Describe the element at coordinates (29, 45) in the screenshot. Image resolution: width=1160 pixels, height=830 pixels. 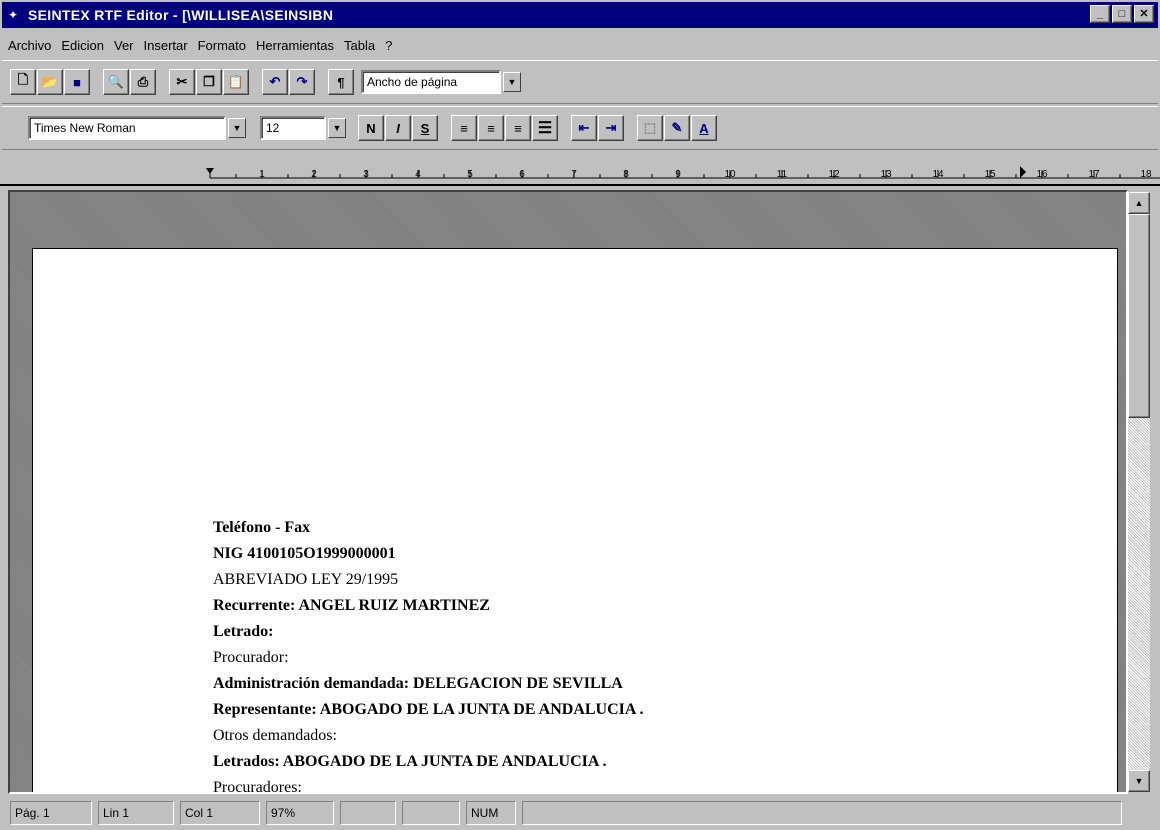
I see `menu-archivo: Archivo` at that location.